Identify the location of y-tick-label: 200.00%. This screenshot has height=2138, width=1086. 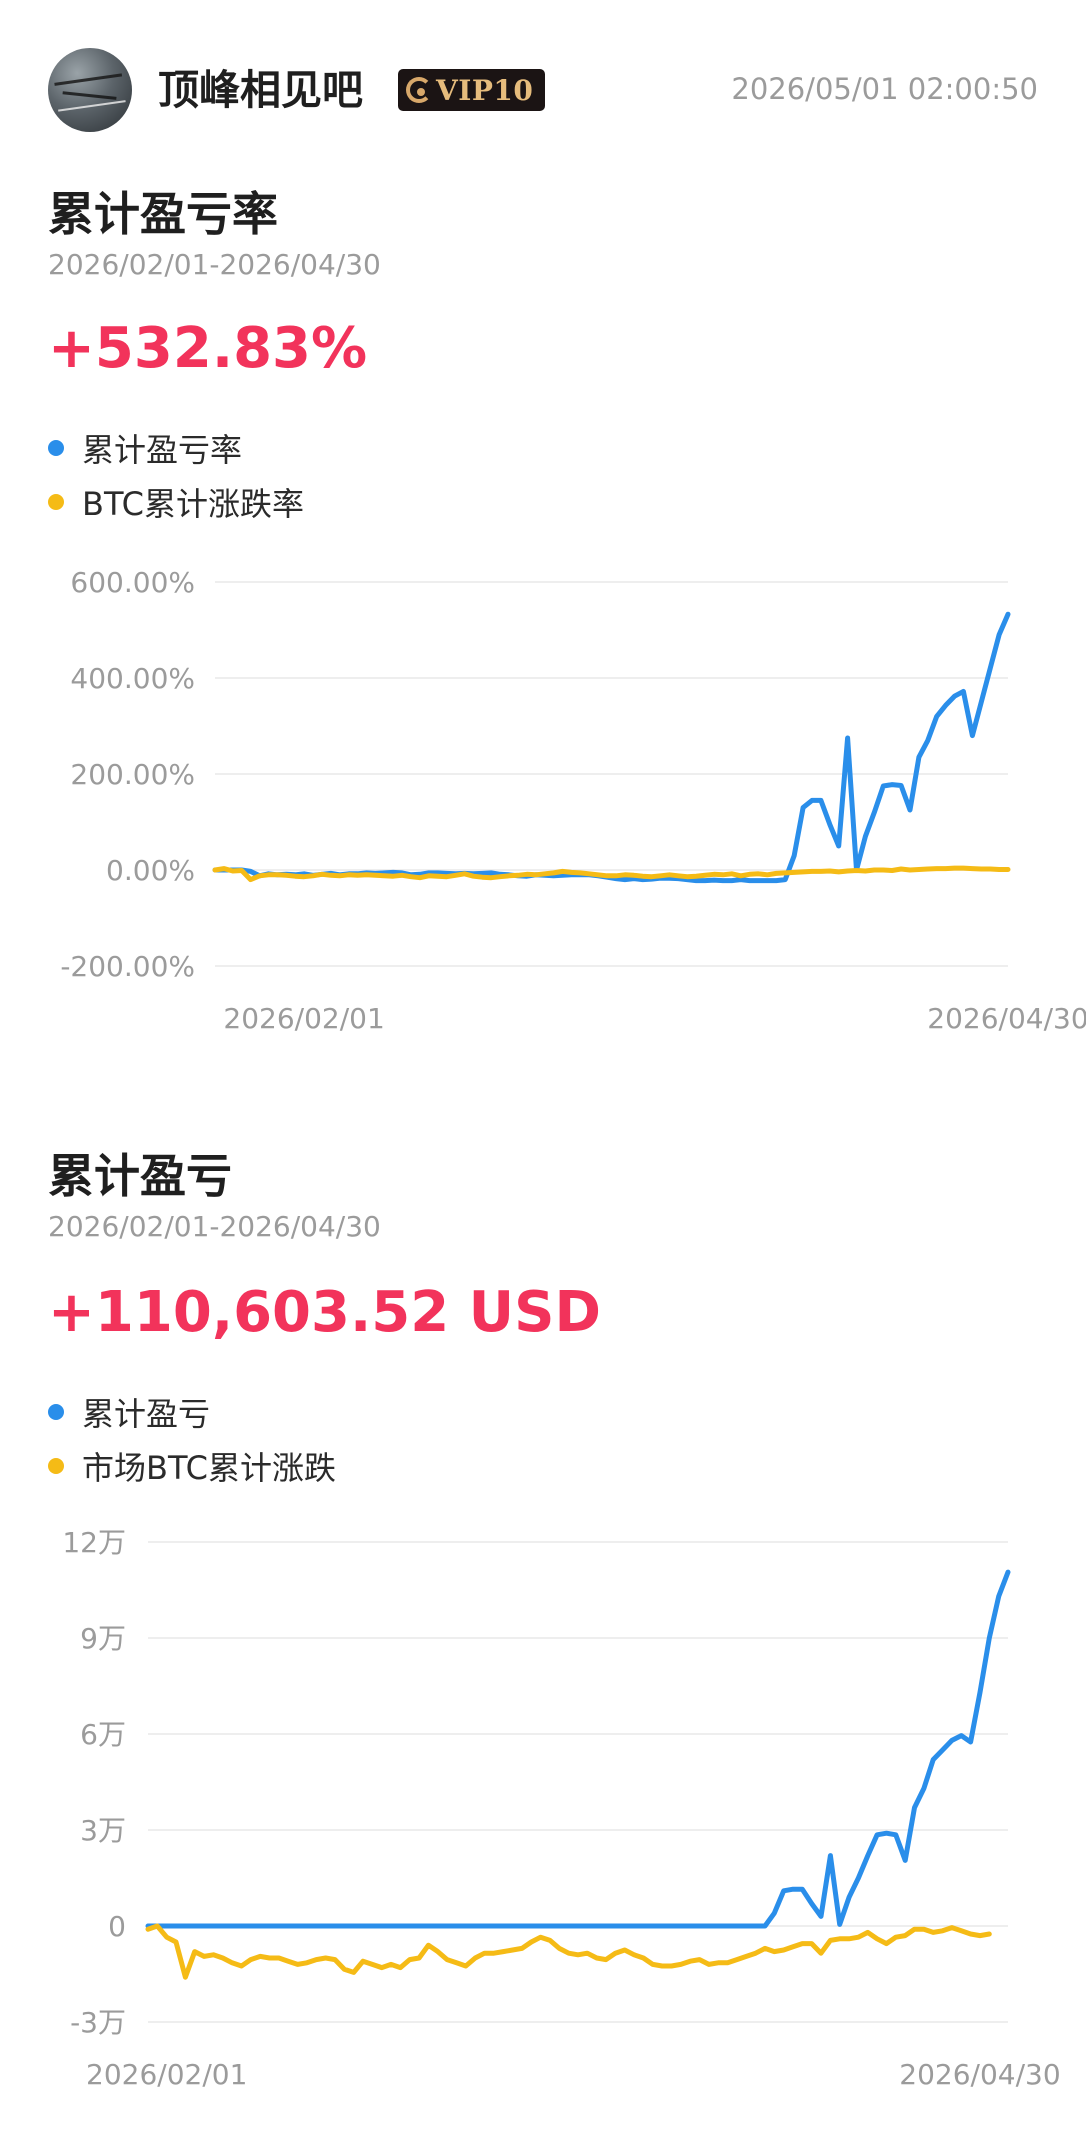
(132, 774).